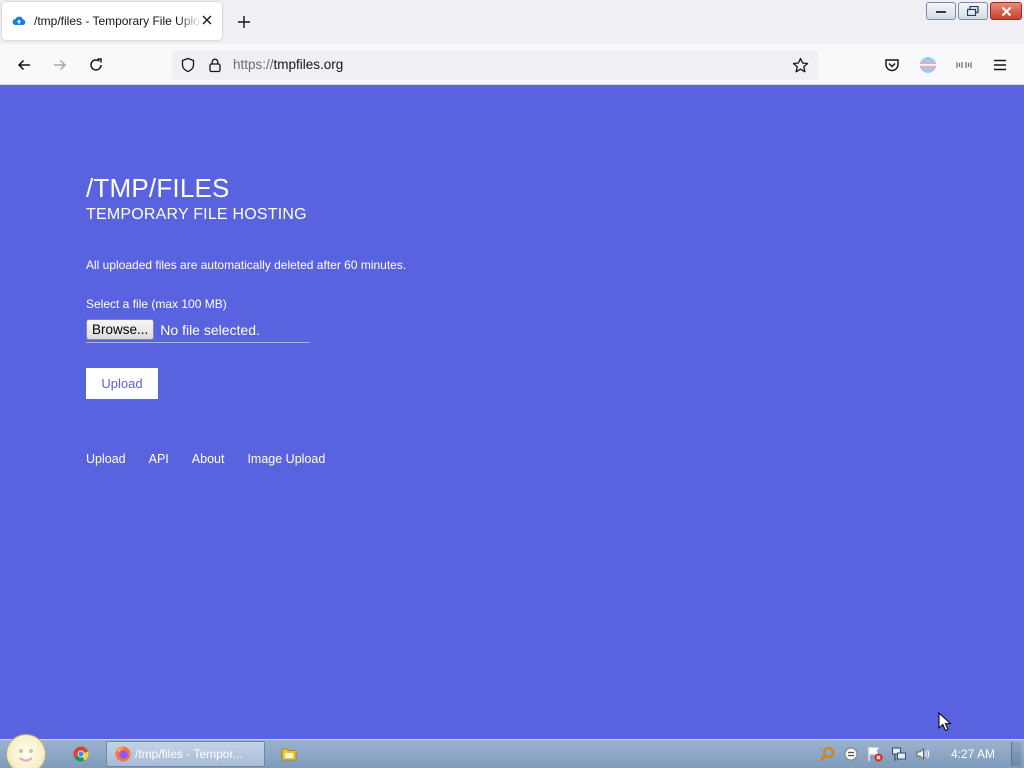 The image size is (1024, 768). Describe the element at coordinates (158, 188) in the screenshot. I see `page-title: /TMP/FILES` at that location.